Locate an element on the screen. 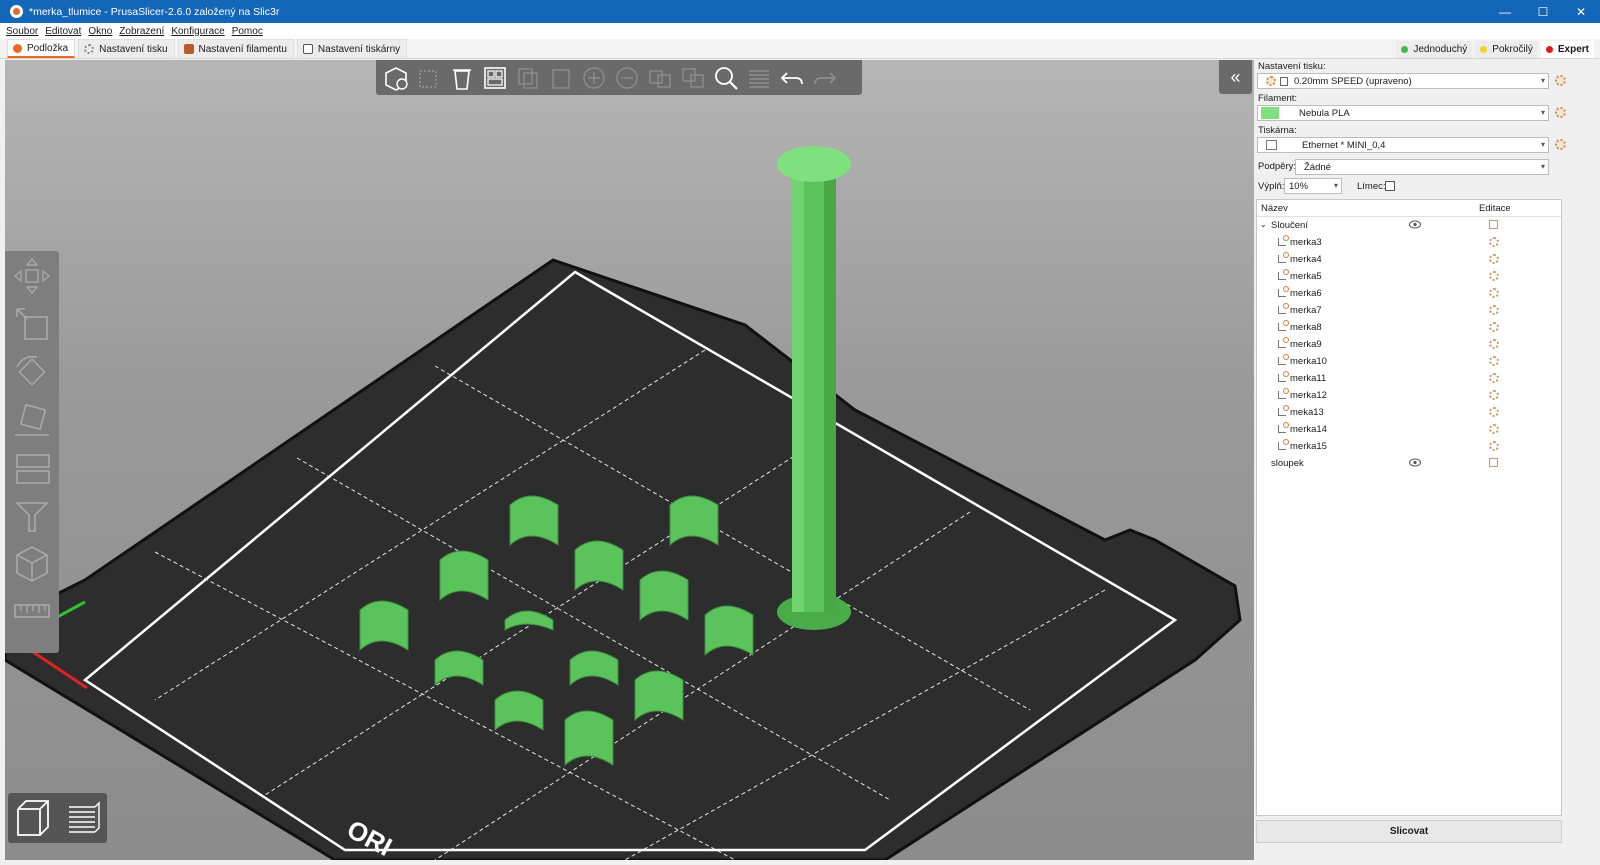 The height and width of the screenshot is (865, 1600). delete-all-button is located at coordinates (462, 78).